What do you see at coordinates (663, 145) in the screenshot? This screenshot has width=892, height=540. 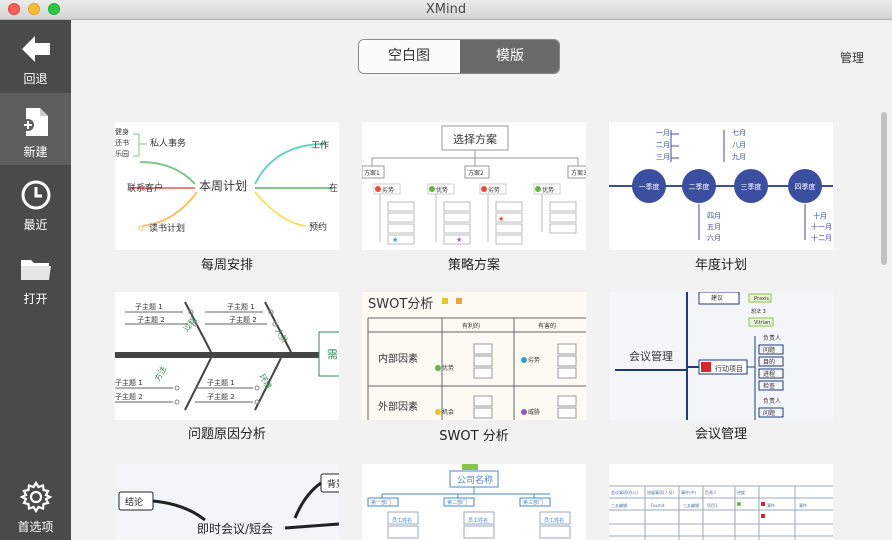 I see `month-label: 二月` at bounding box center [663, 145].